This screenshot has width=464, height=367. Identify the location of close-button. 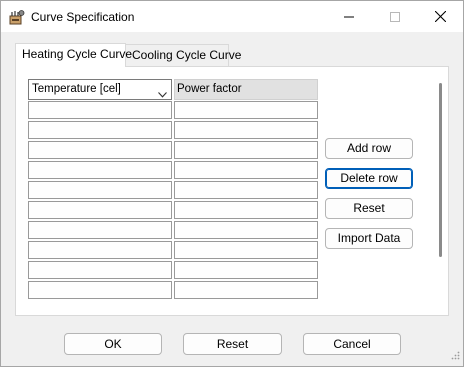
(440, 16).